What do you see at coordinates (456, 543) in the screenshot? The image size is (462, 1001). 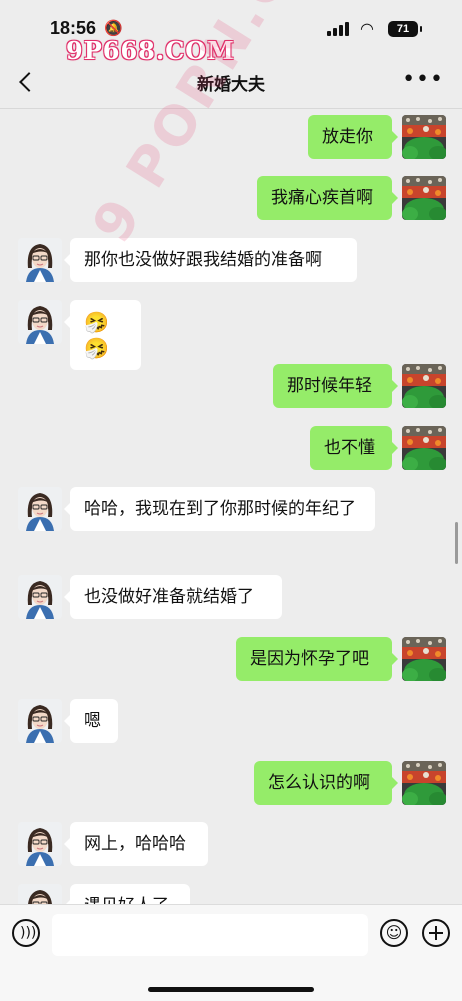 I see `scrollbar` at bounding box center [456, 543].